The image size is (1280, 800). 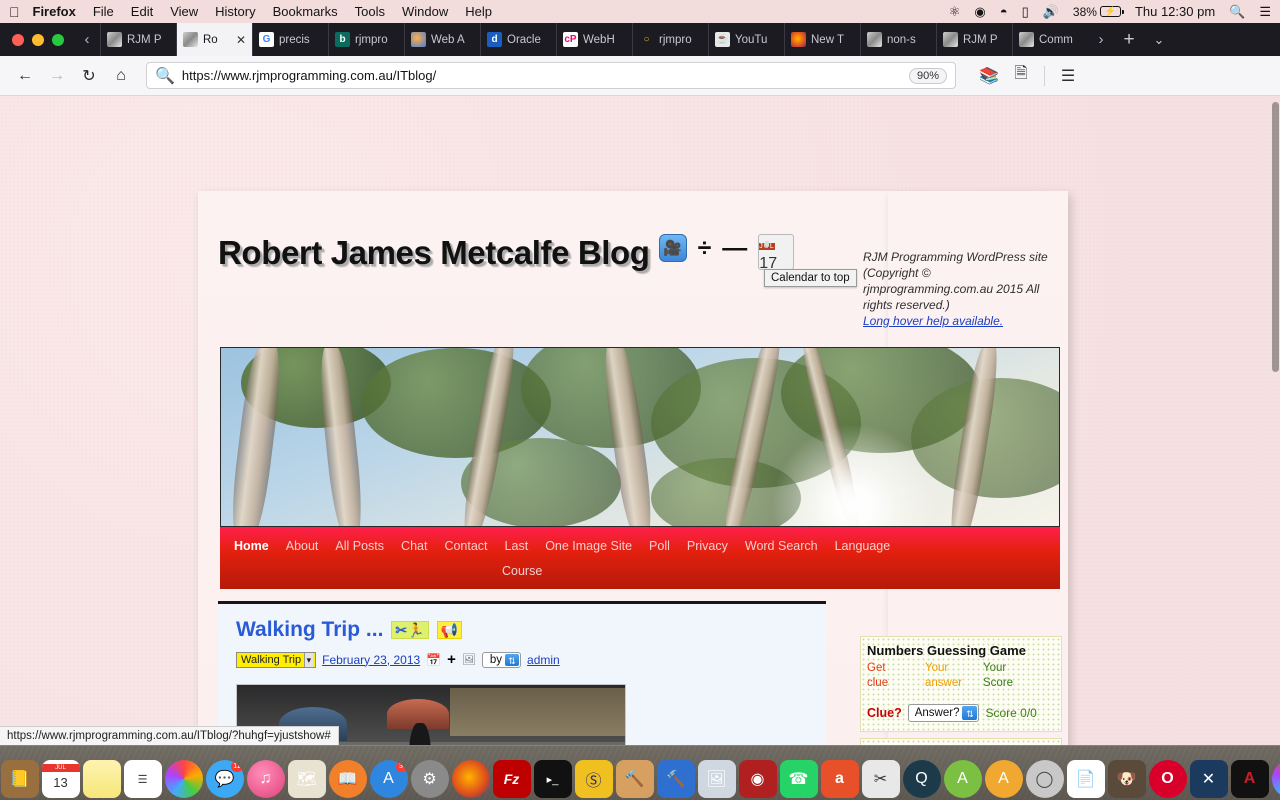 I want to click on nav-item-chat: Chat, so click(x=414, y=546).